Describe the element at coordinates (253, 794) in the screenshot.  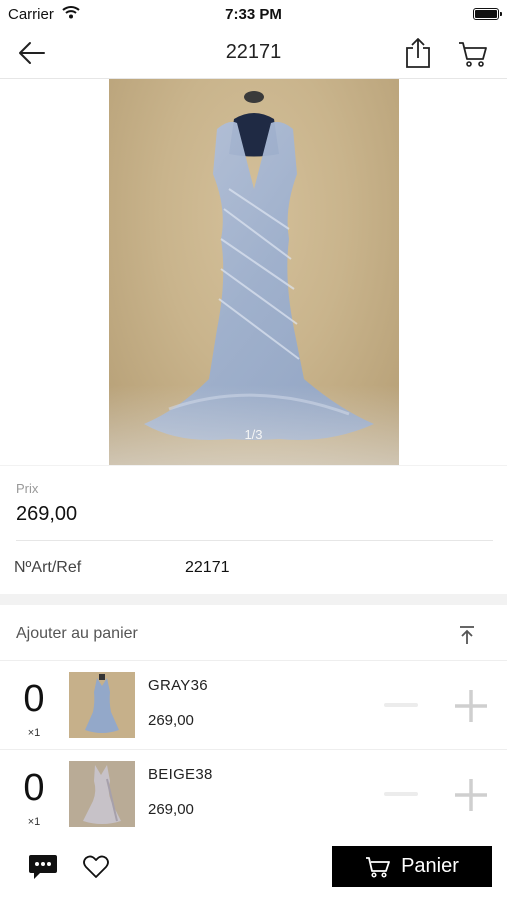
I see `variant-row: 0 ×1 BEIGE38 269,00` at that location.